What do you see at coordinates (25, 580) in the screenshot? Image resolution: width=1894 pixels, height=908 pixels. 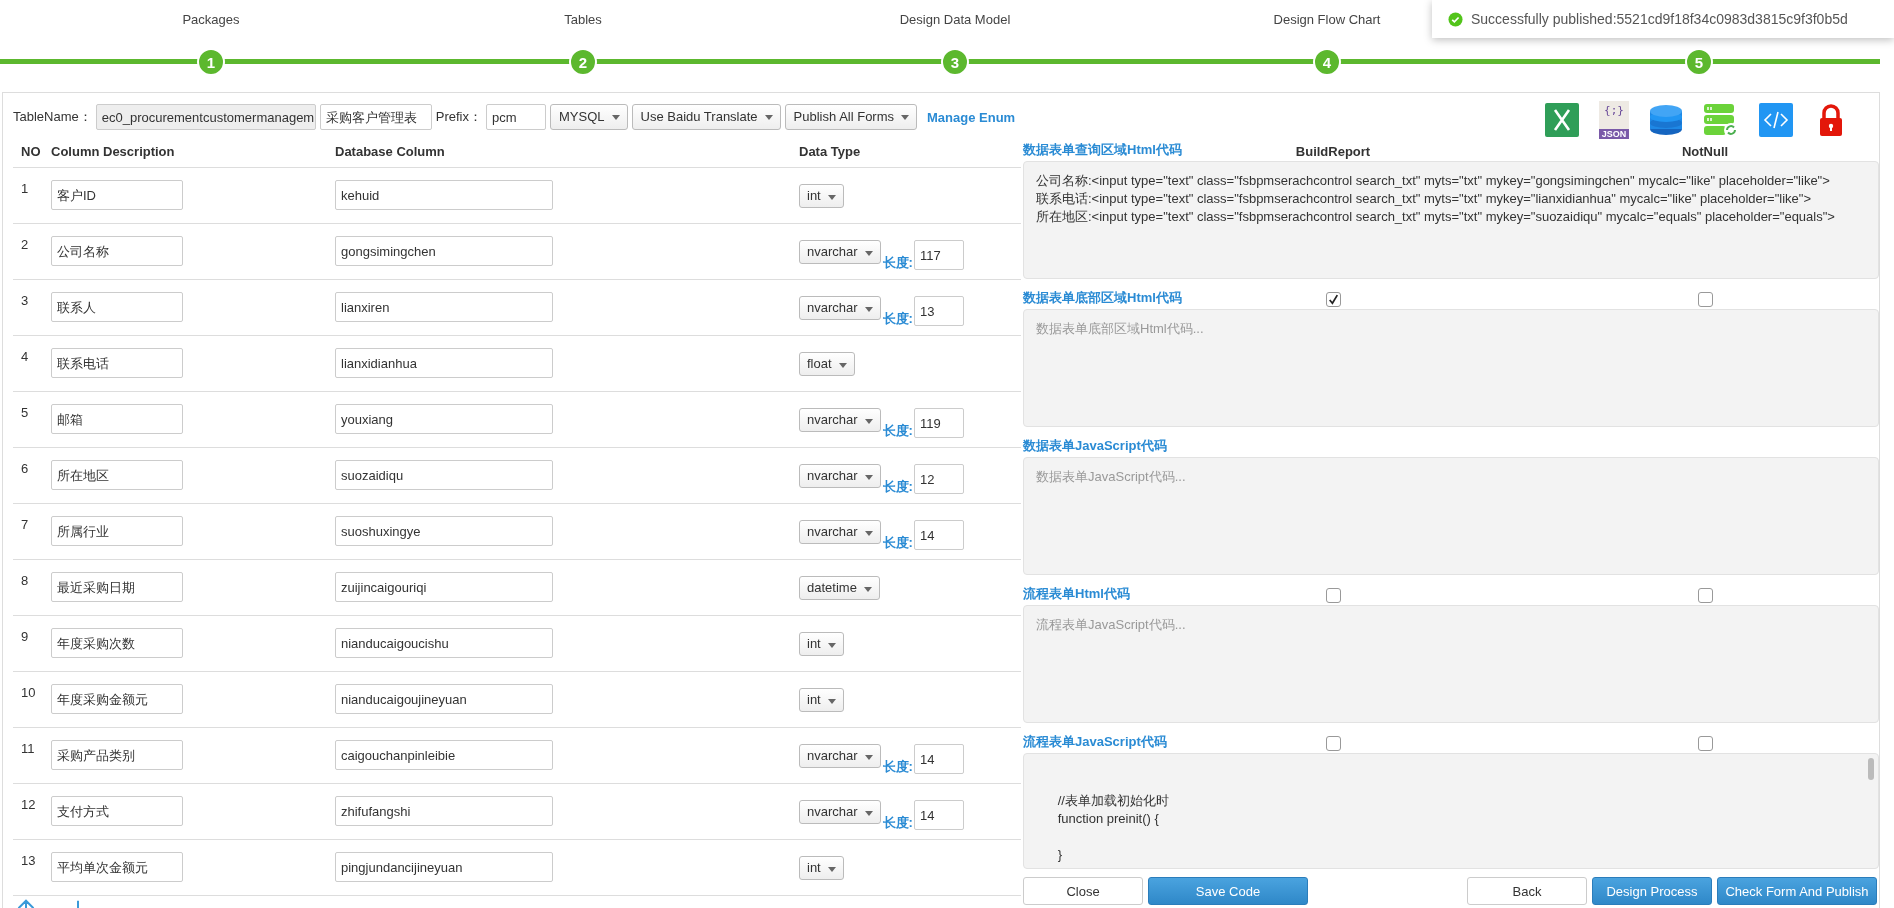 I see `row-number: 8` at bounding box center [25, 580].